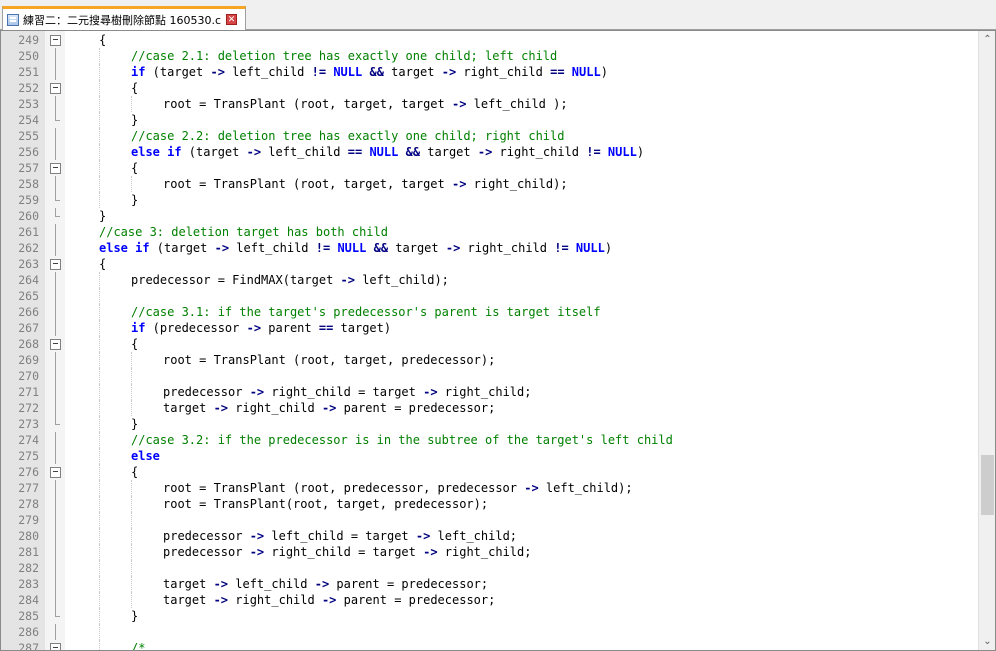 This screenshot has width=996, height=651. What do you see at coordinates (585, 488) in the screenshot?
I see `code-token: left_child);` at bounding box center [585, 488].